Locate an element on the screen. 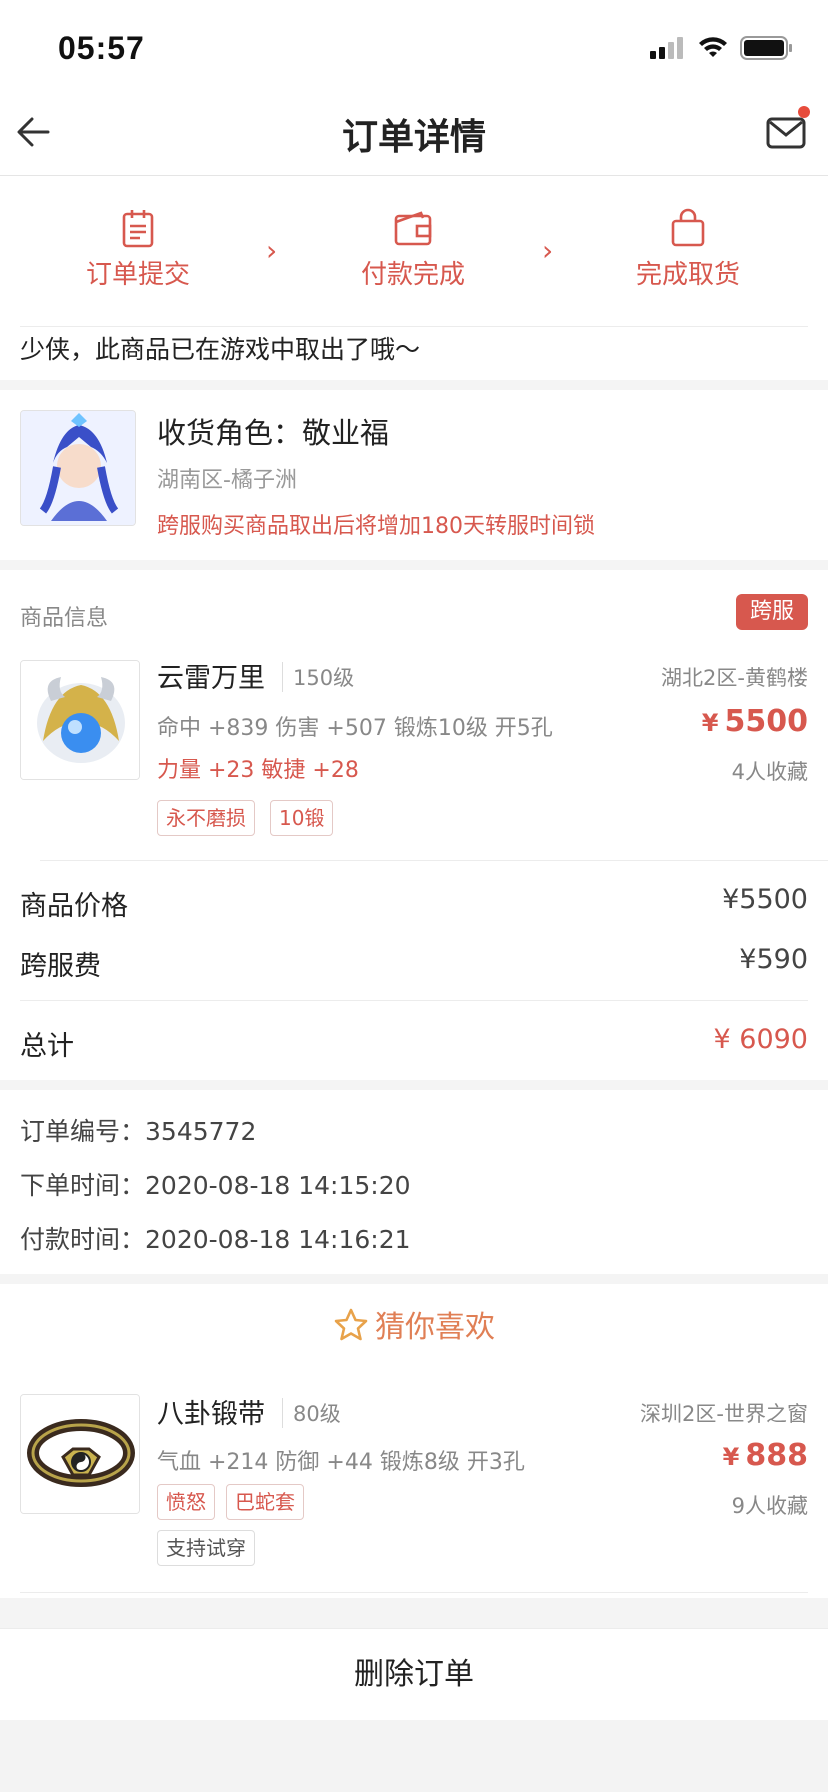 This screenshot has width=828, height=1792. delete-order-button: 删除订单 is located at coordinates (414, 1675).